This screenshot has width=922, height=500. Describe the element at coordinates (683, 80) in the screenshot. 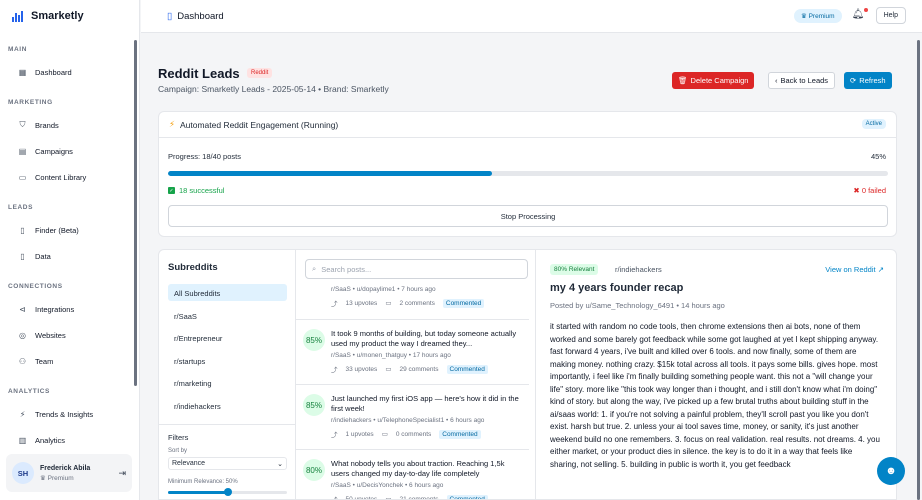

I see `trash-icon: 🗑︎` at that location.